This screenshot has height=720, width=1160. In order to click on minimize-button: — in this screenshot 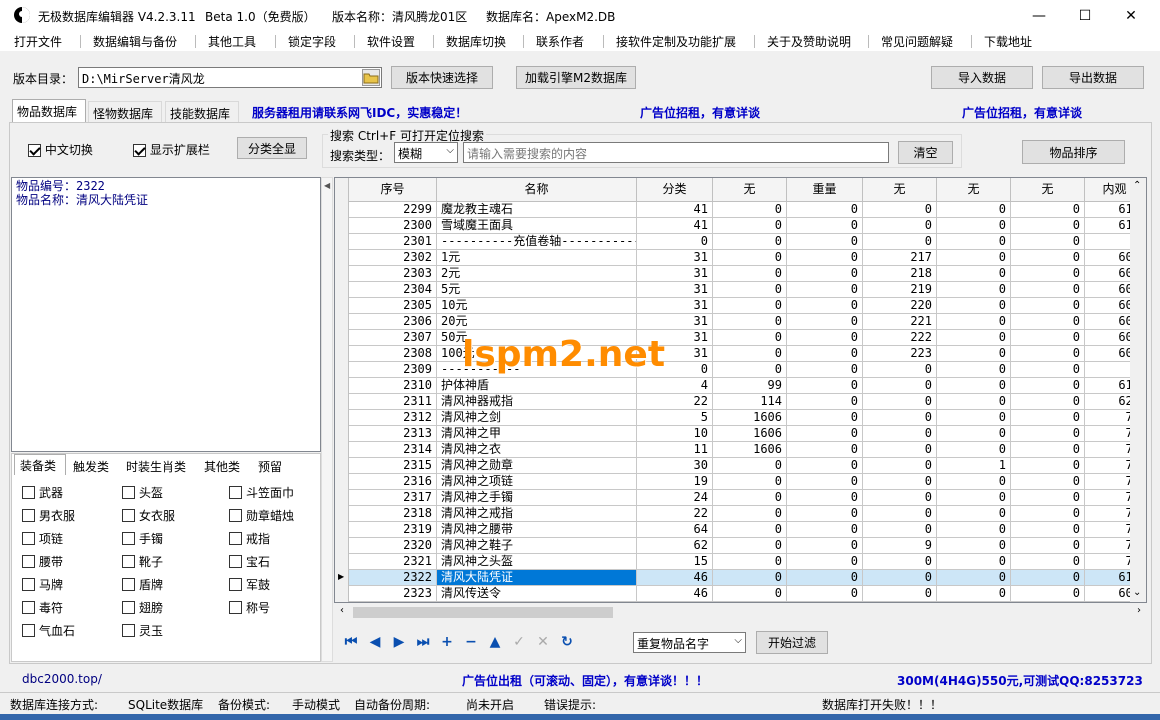, I will do `click(1039, 15)`.